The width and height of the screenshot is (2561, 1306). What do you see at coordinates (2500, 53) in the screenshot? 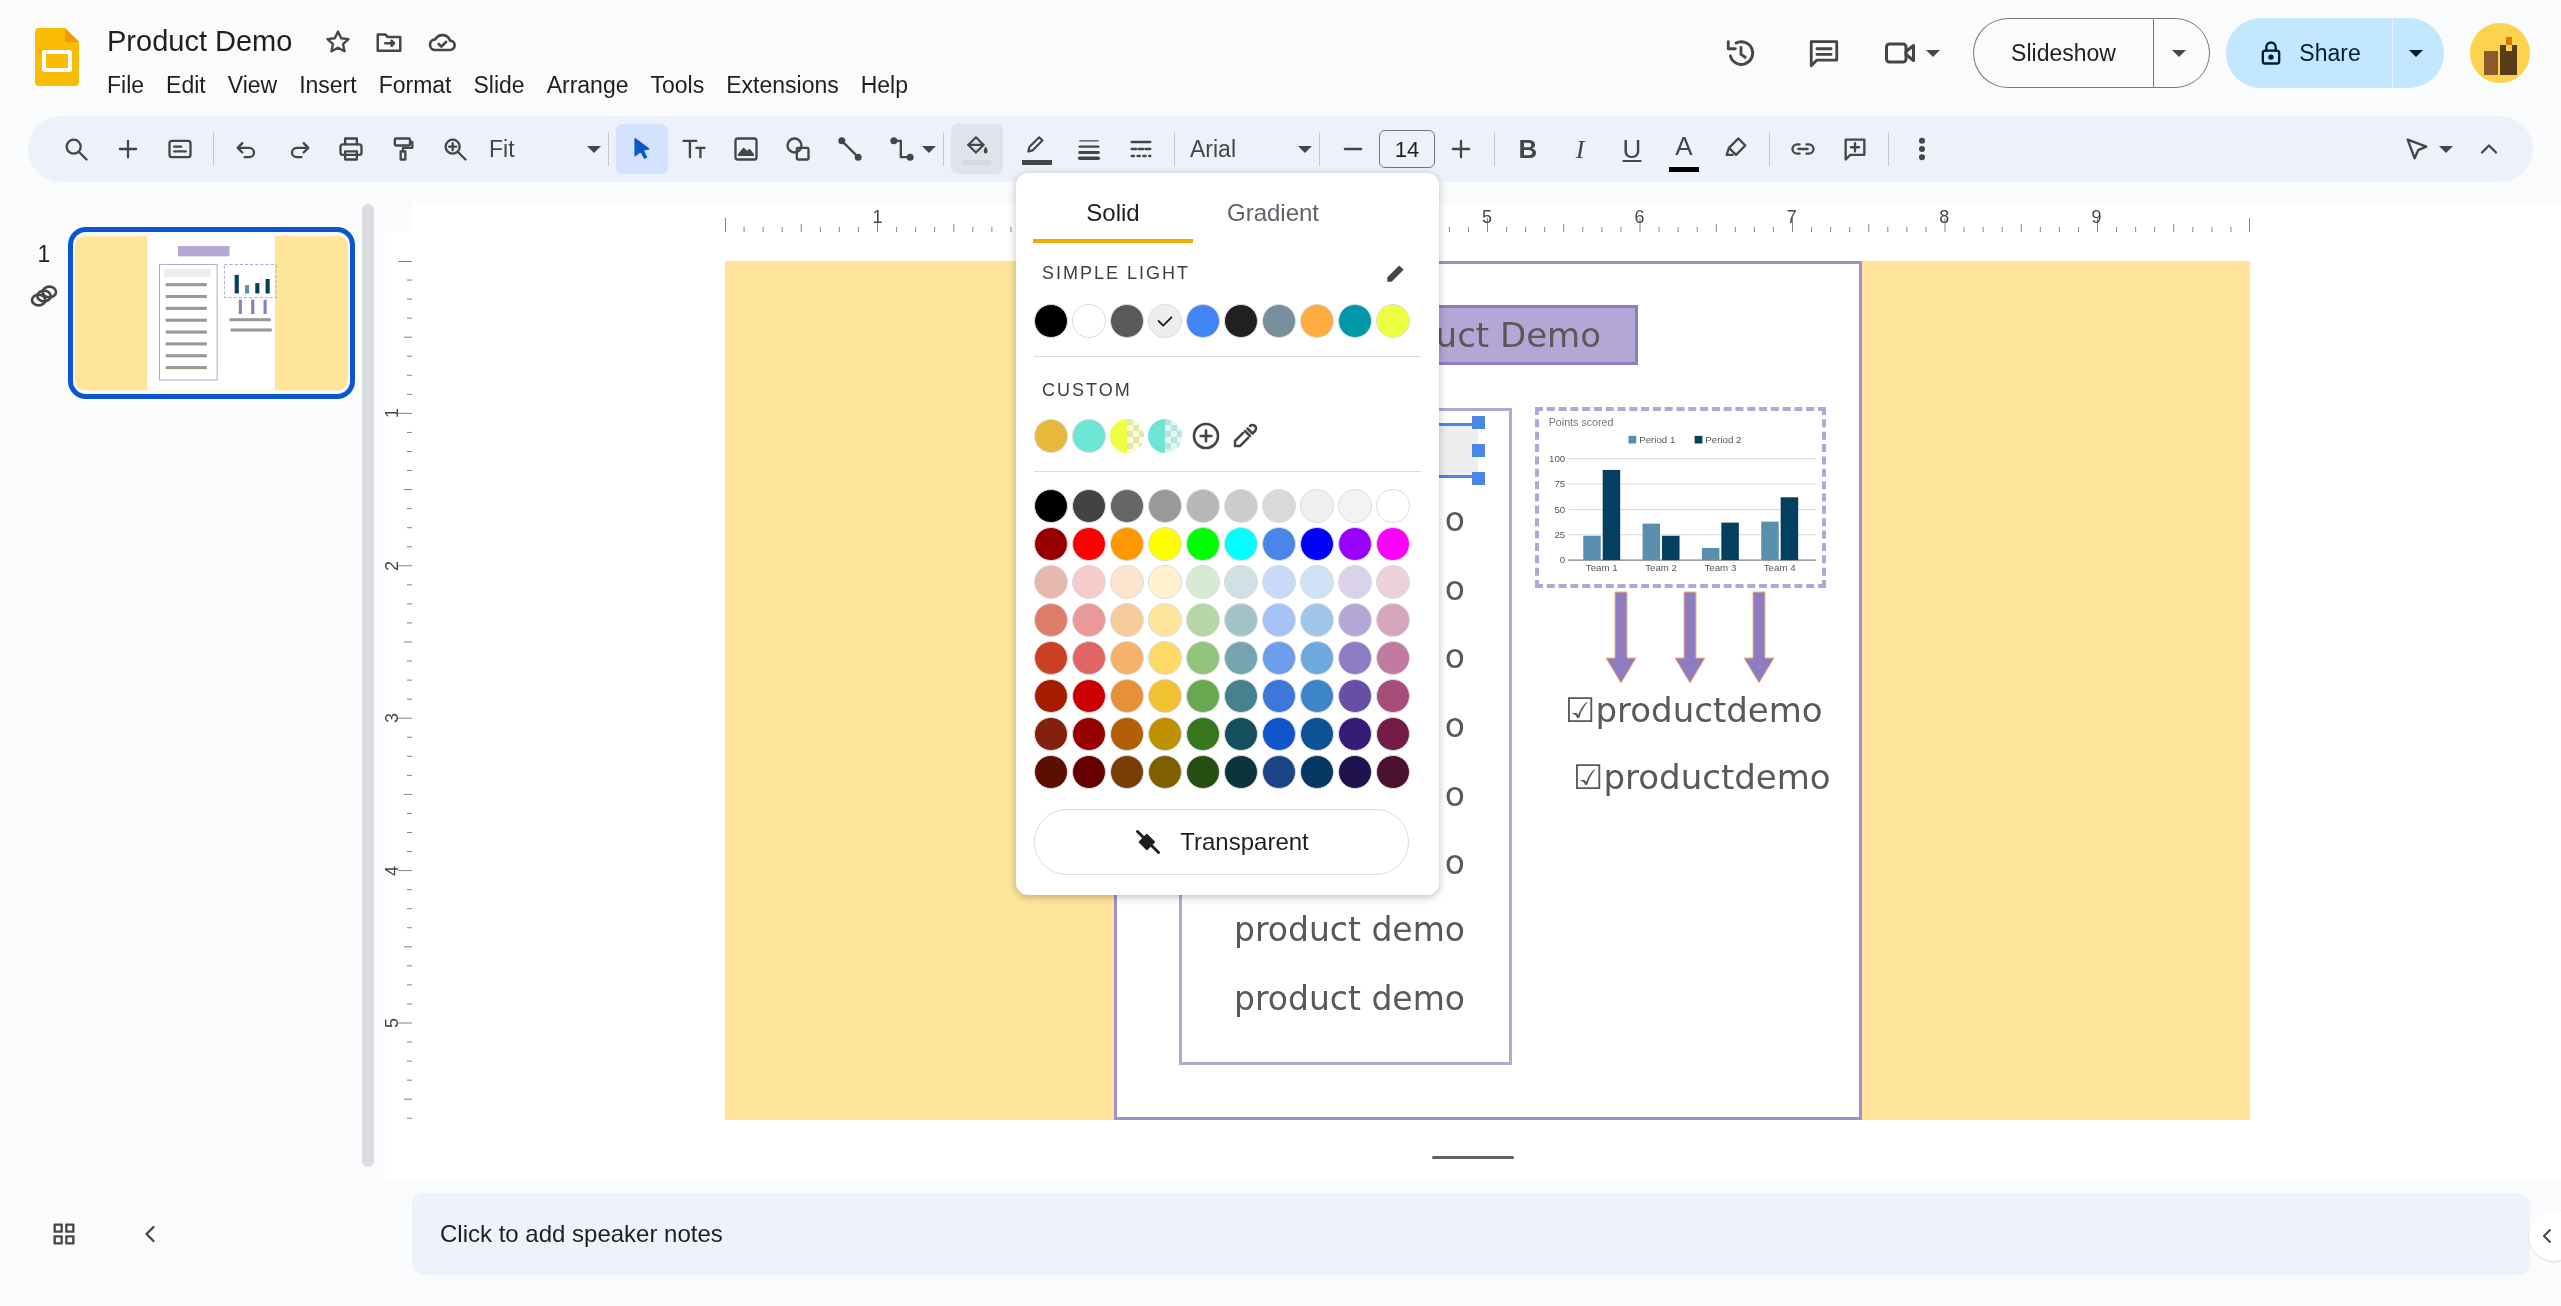
I see `avatar` at bounding box center [2500, 53].